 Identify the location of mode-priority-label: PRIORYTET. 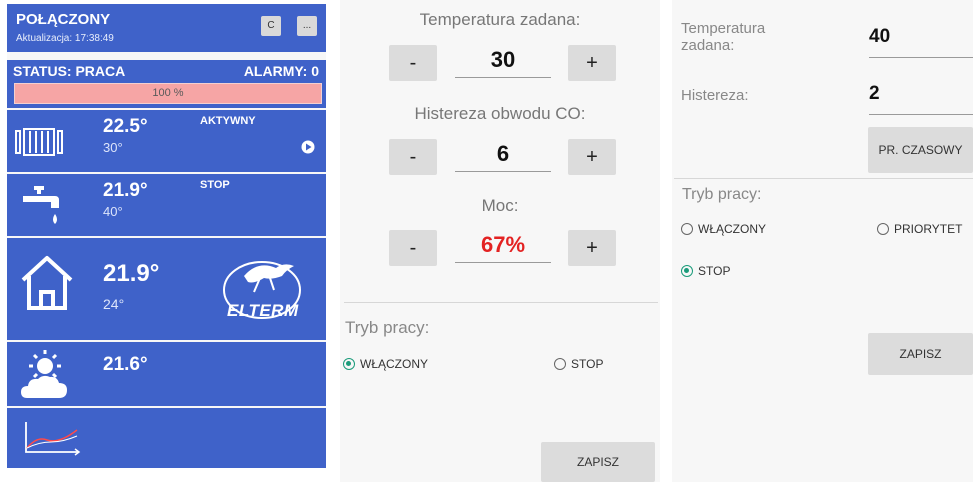
(928, 229).